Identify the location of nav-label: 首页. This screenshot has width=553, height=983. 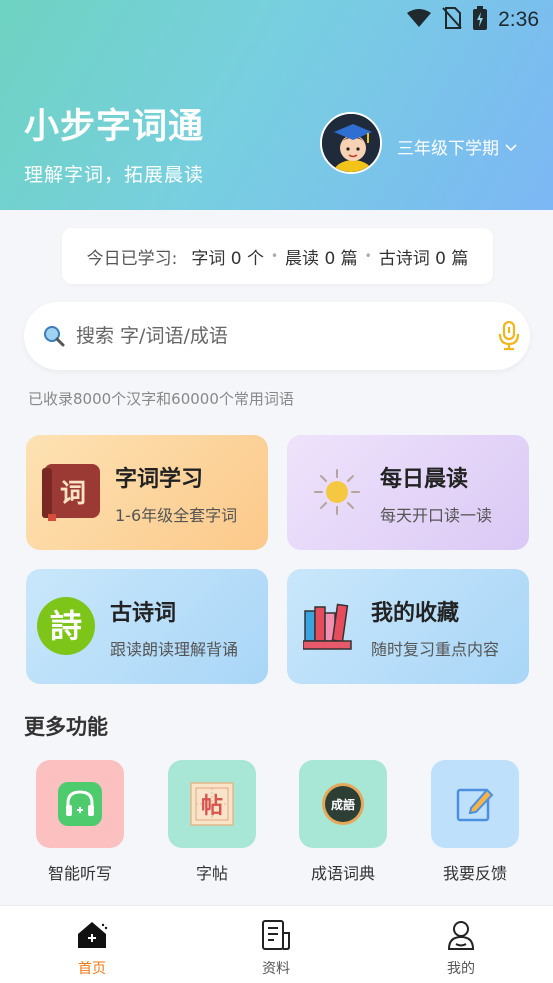
(92, 969).